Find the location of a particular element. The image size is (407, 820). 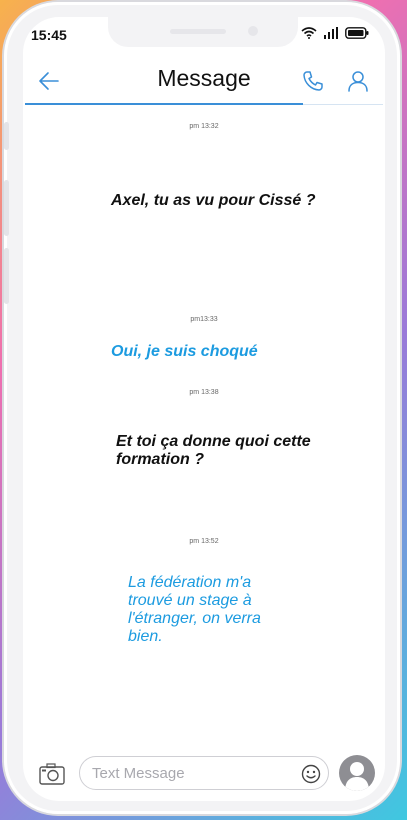

volume-up-button is located at coordinates (6, 208).